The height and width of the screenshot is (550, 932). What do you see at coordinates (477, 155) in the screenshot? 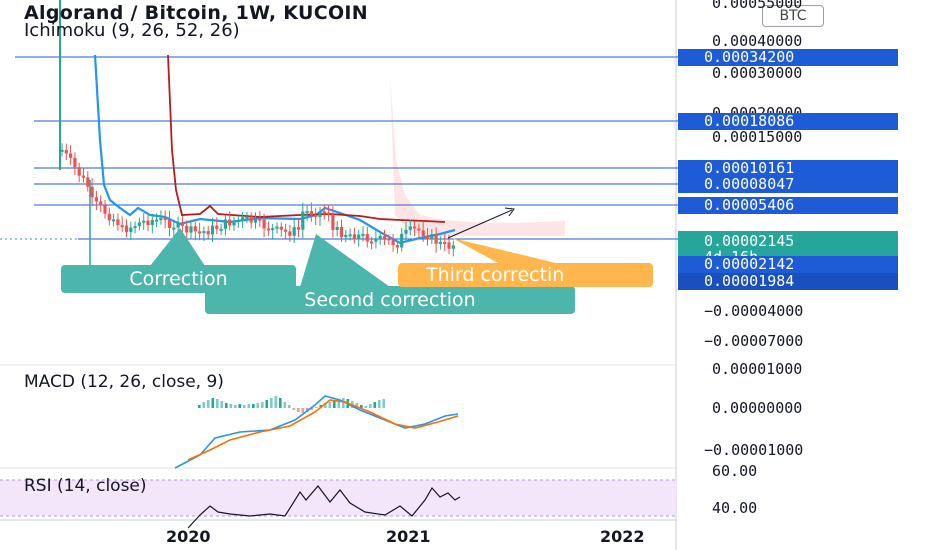
I see `ichimoku-cloud` at bounding box center [477, 155].